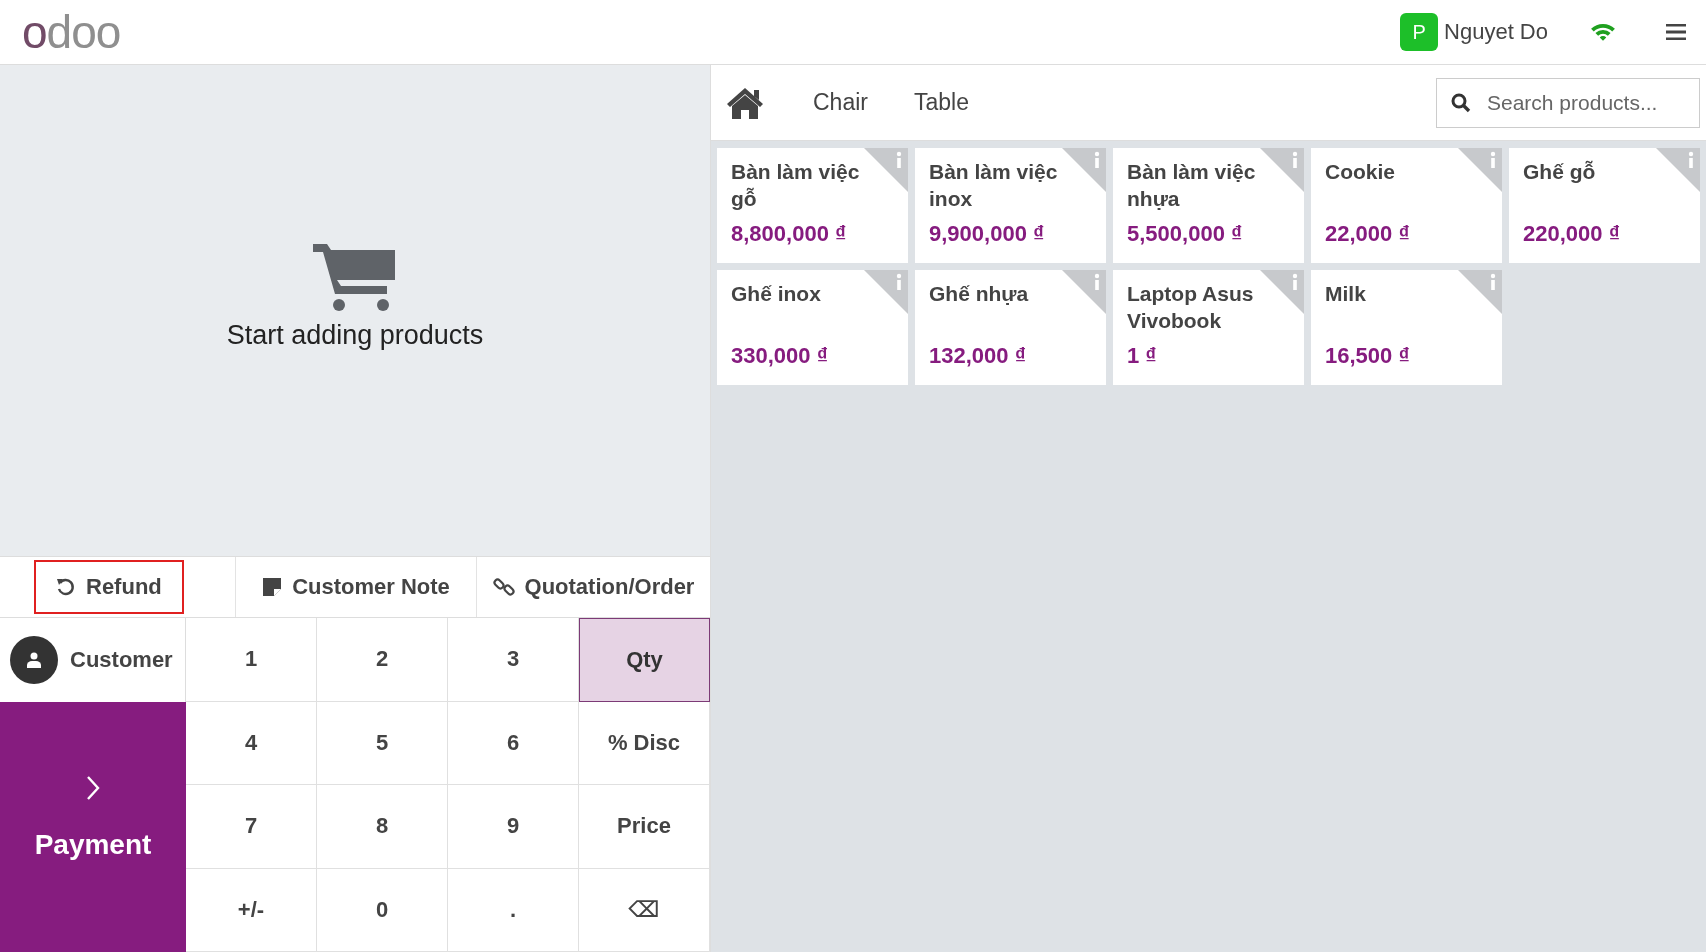  What do you see at coordinates (644, 743) in the screenshot?
I see `numpad-key: % Disc` at bounding box center [644, 743].